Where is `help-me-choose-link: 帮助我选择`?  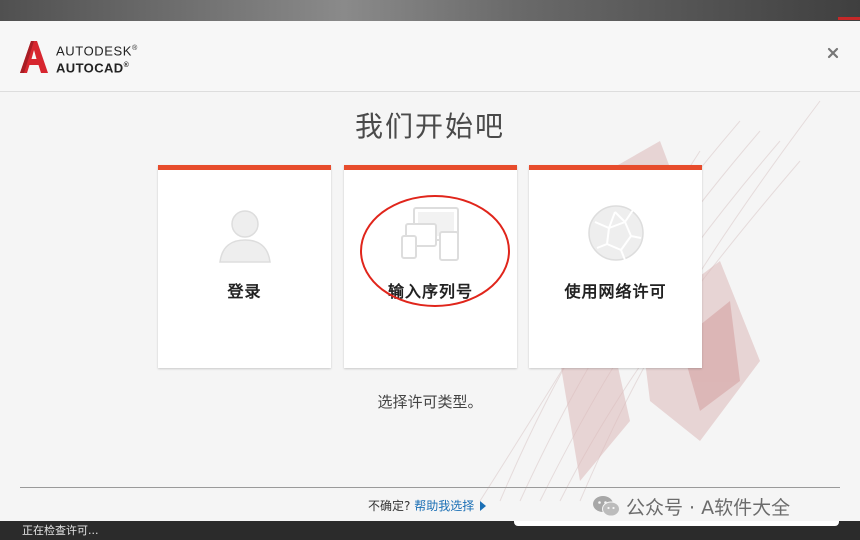
help-me-choose-link: 帮助我选择 is located at coordinates (450, 506).